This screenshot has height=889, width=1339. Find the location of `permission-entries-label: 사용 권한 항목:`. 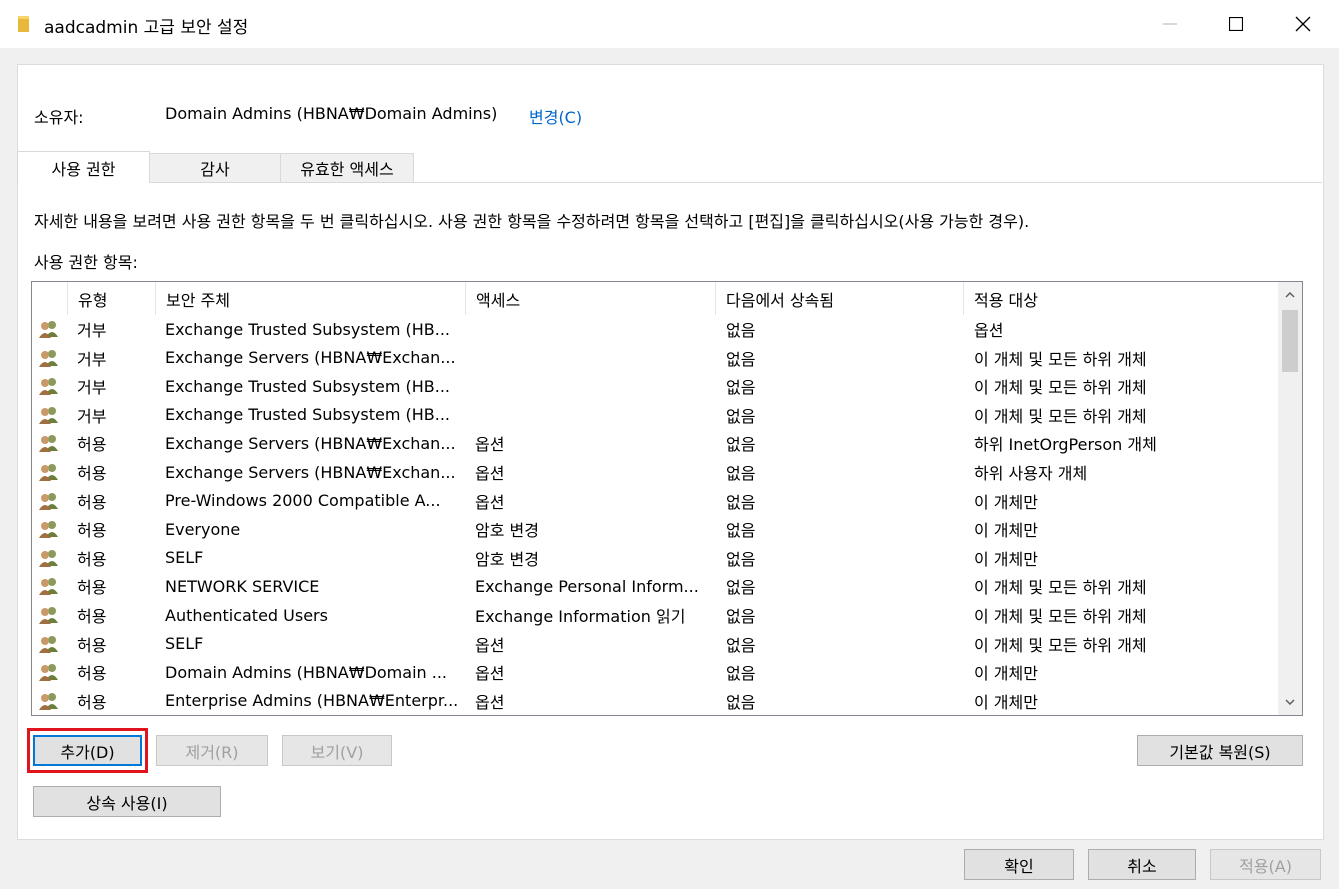

permission-entries-label: 사용 권한 항목: is located at coordinates (86, 262).